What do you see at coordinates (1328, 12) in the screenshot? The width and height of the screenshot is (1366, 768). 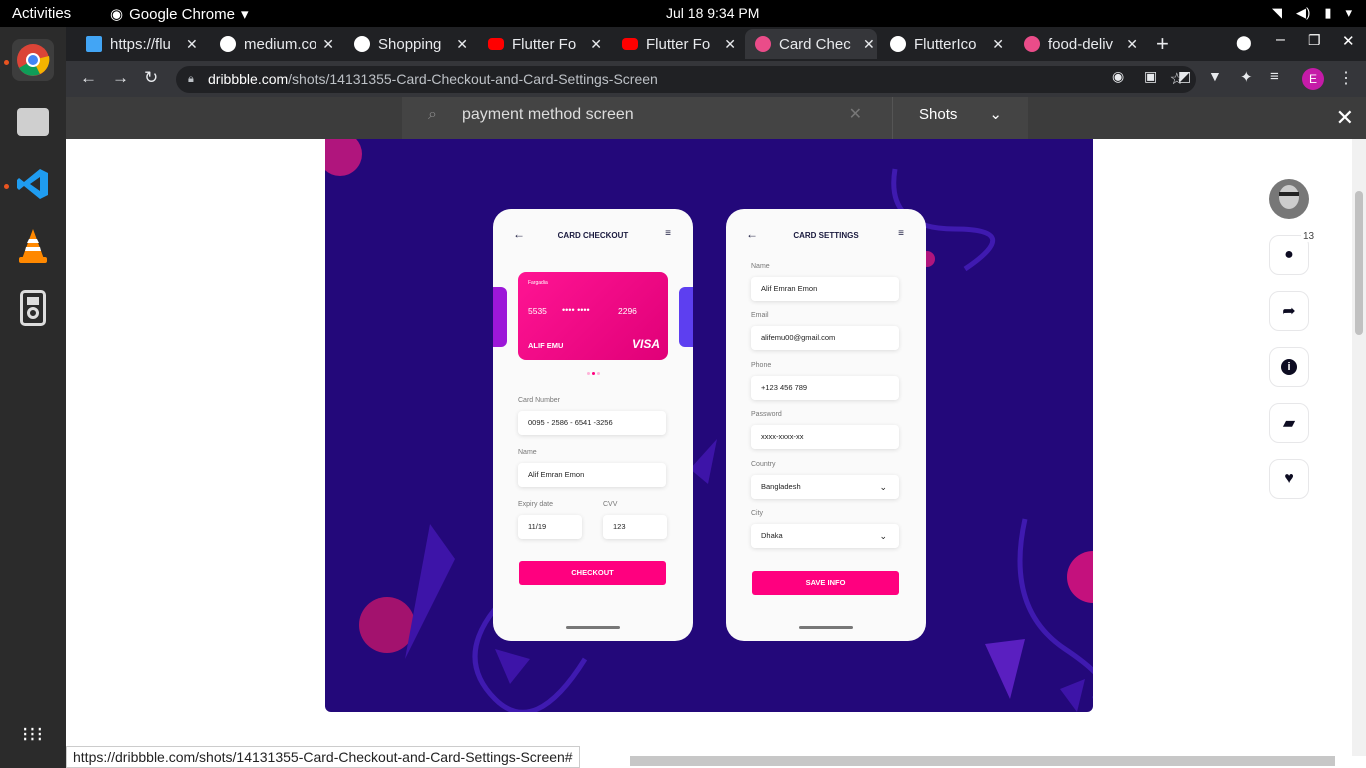 I see `battery-icon: ▮` at bounding box center [1328, 12].